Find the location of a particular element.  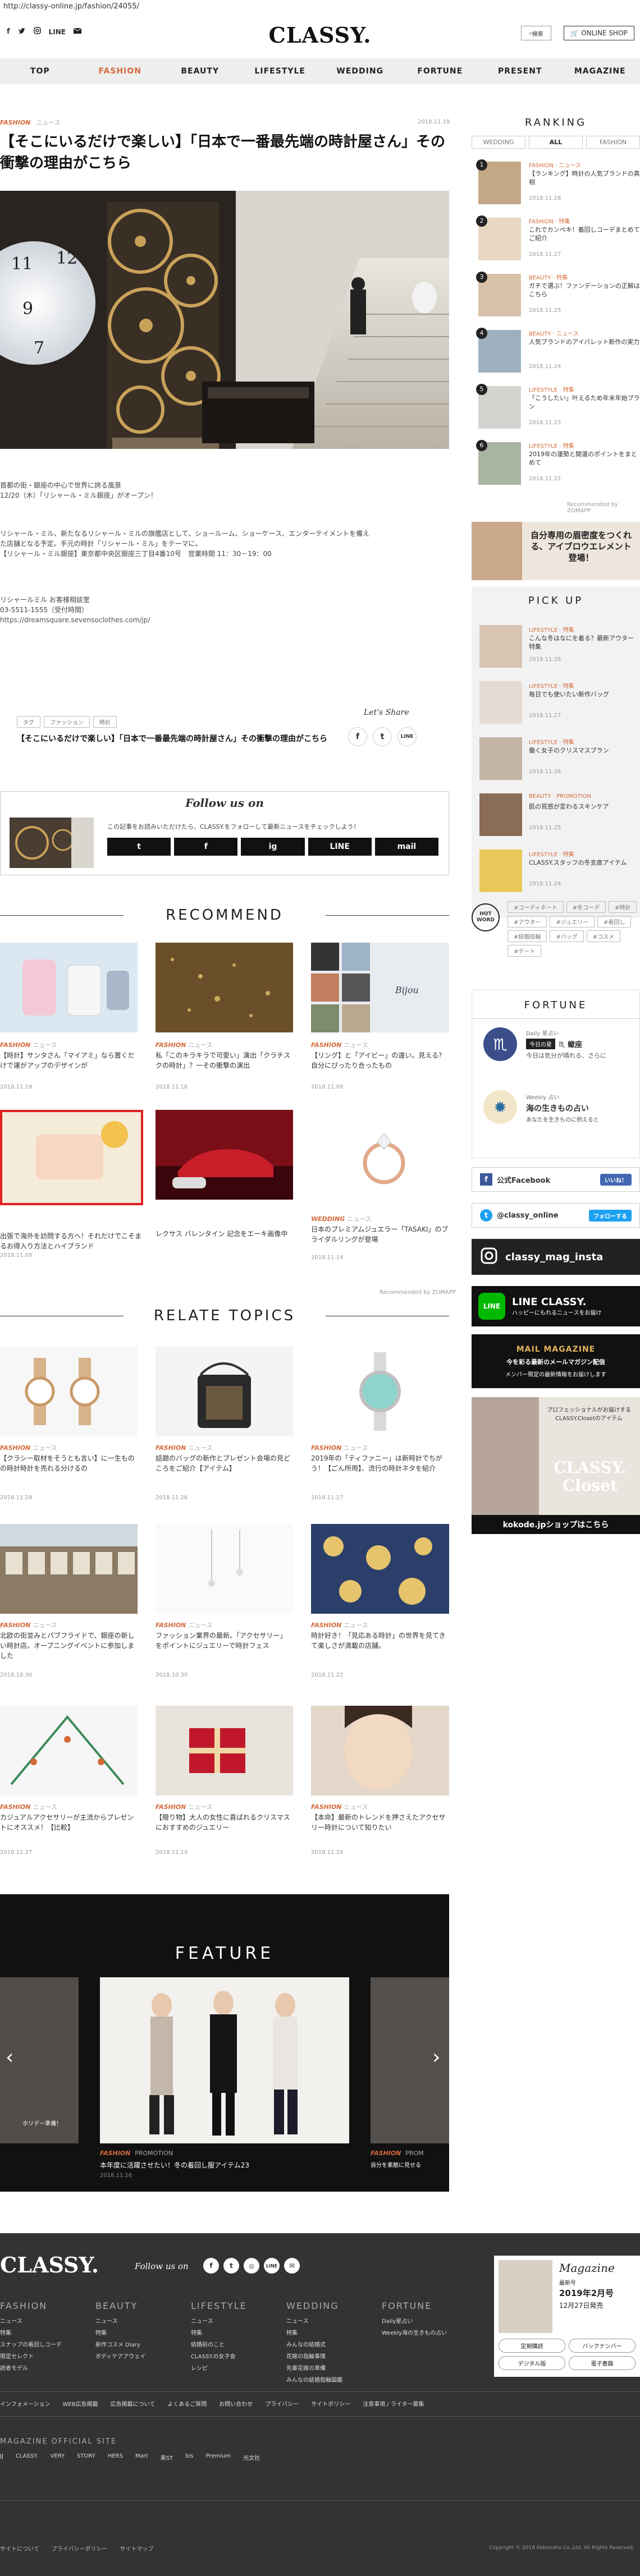

footer-col-heading: BEAUTY is located at coordinates (143, 2306).